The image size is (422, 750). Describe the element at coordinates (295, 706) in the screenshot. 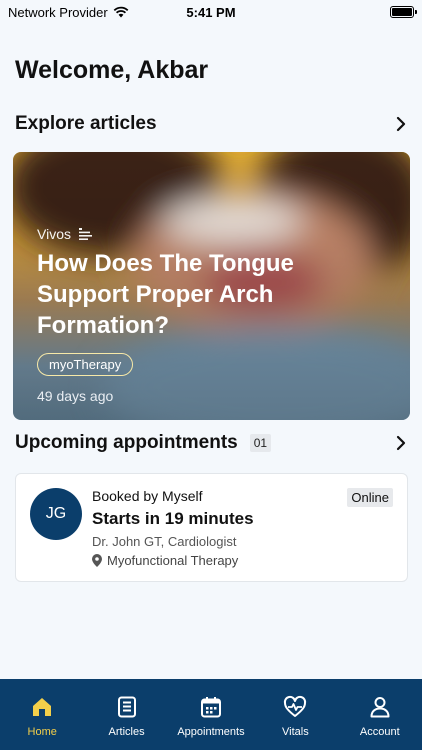

I see `heart-pulse-icon` at that location.